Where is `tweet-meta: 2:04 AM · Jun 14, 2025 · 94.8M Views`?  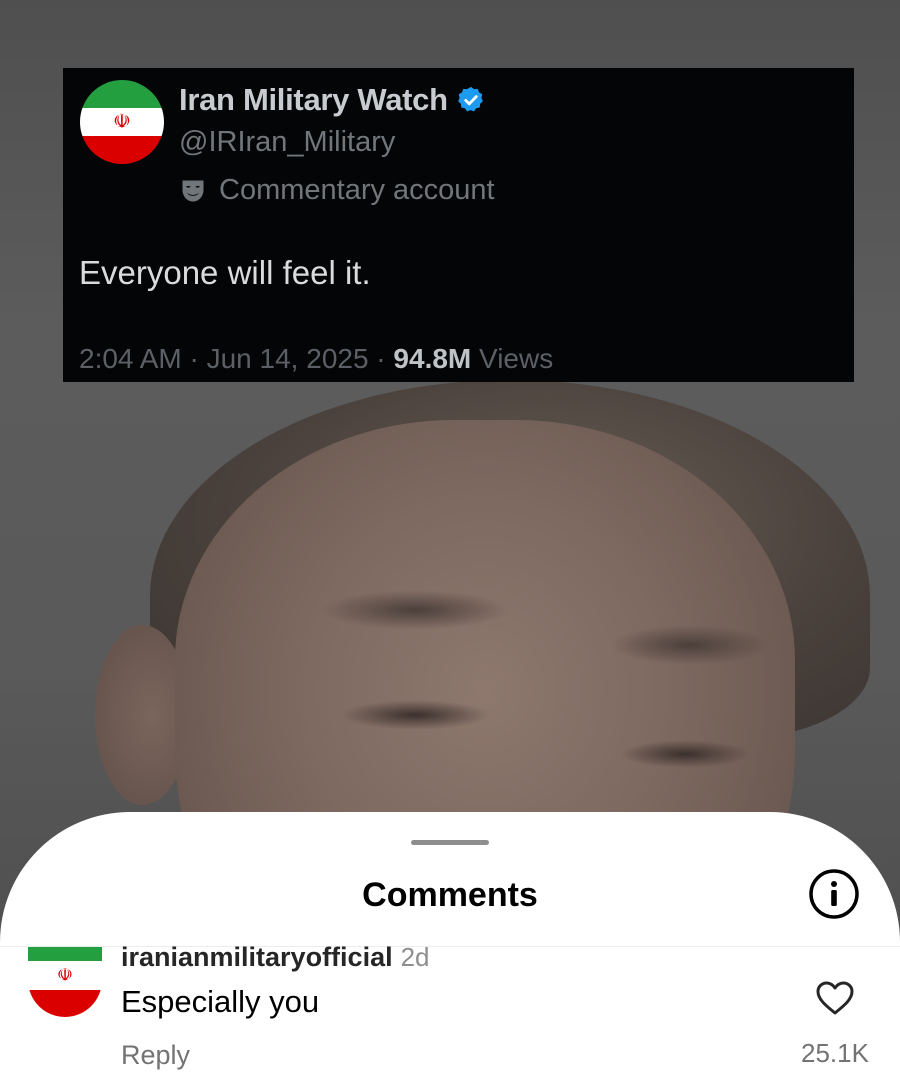
tweet-meta: 2:04 AM · Jun 14, 2025 · 94.8M Views is located at coordinates (316, 359).